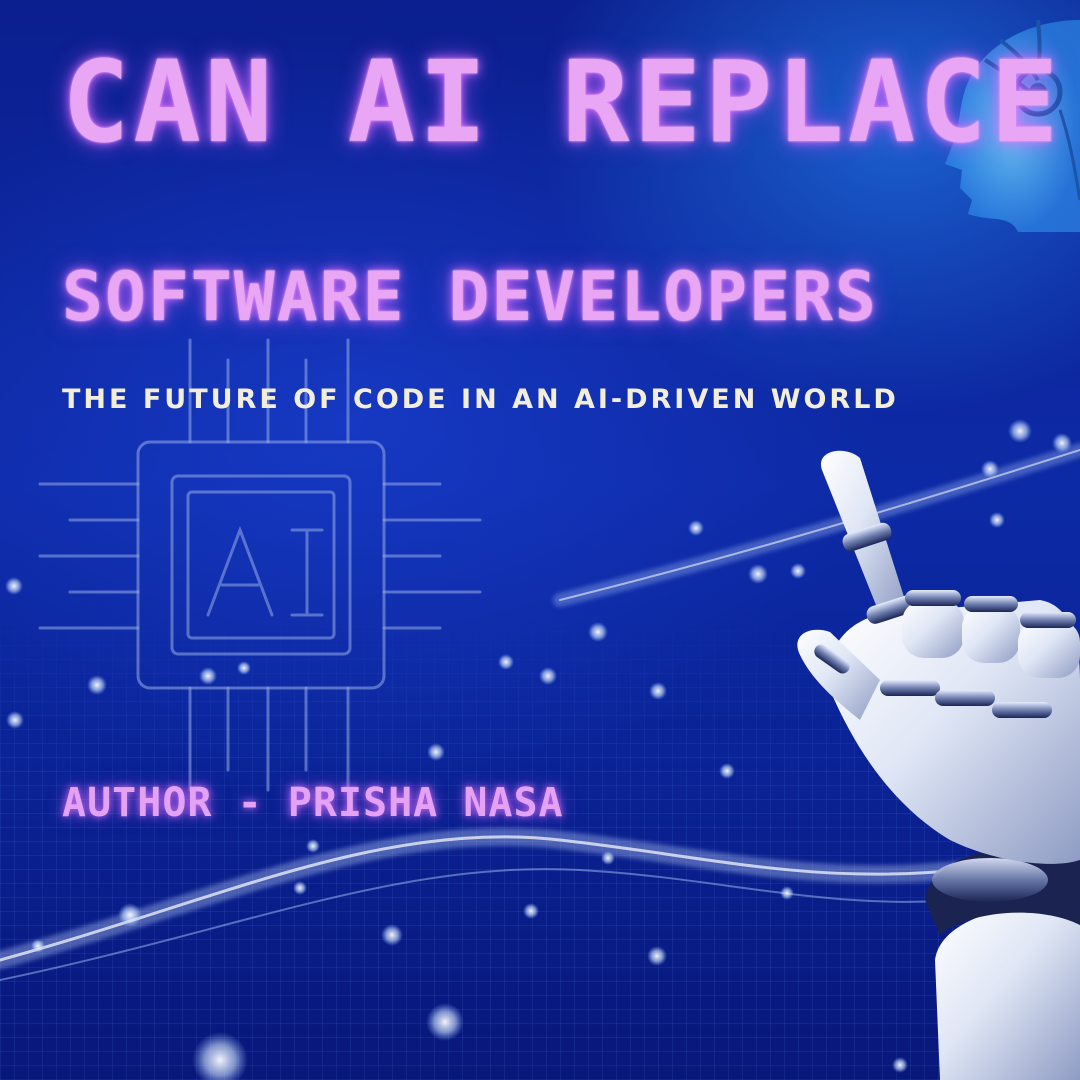 The width and height of the screenshot is (1080, 1080). I want to click on title-line-2: SOFTWARE DEVELOPERS, so click(470, 297).